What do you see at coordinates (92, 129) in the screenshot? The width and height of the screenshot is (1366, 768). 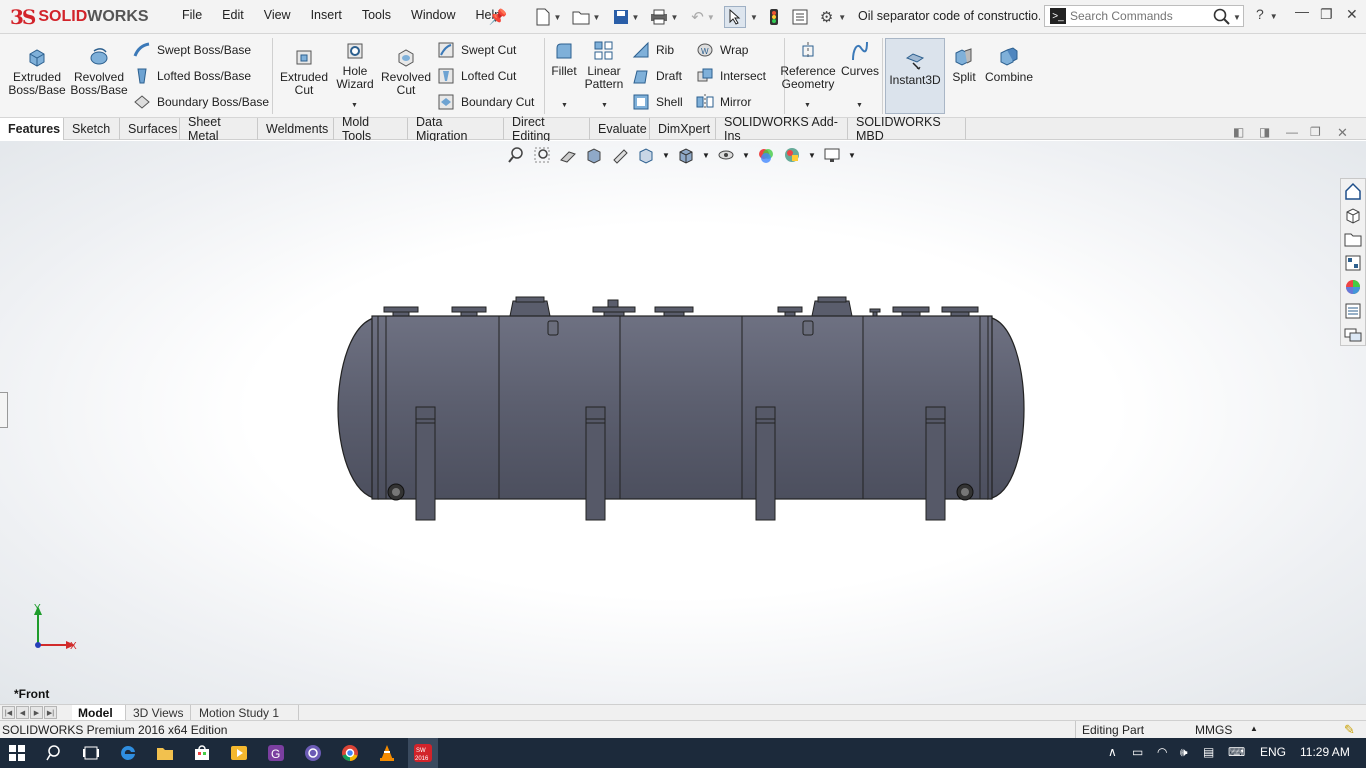 I see `tab-sketch: Sketch` at bounding box center [92, 129].